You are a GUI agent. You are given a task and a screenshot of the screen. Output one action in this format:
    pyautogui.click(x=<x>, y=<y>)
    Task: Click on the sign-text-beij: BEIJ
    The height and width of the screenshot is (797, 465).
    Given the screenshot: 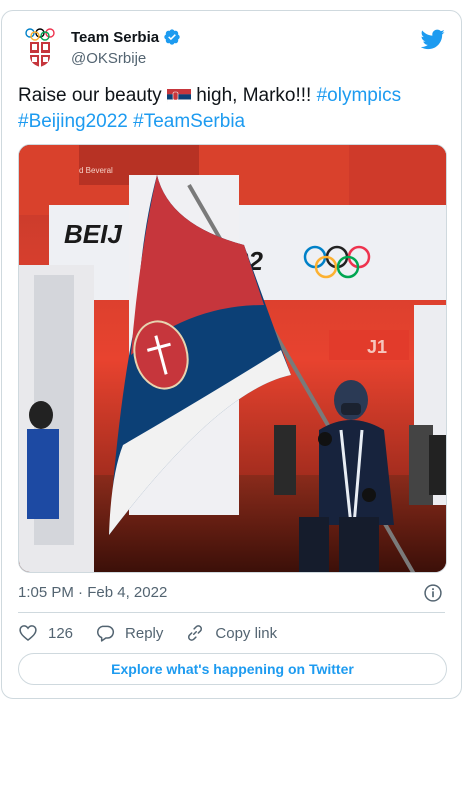 What is the action you would take?
    pyautogui.click(x=93, y=234)
    